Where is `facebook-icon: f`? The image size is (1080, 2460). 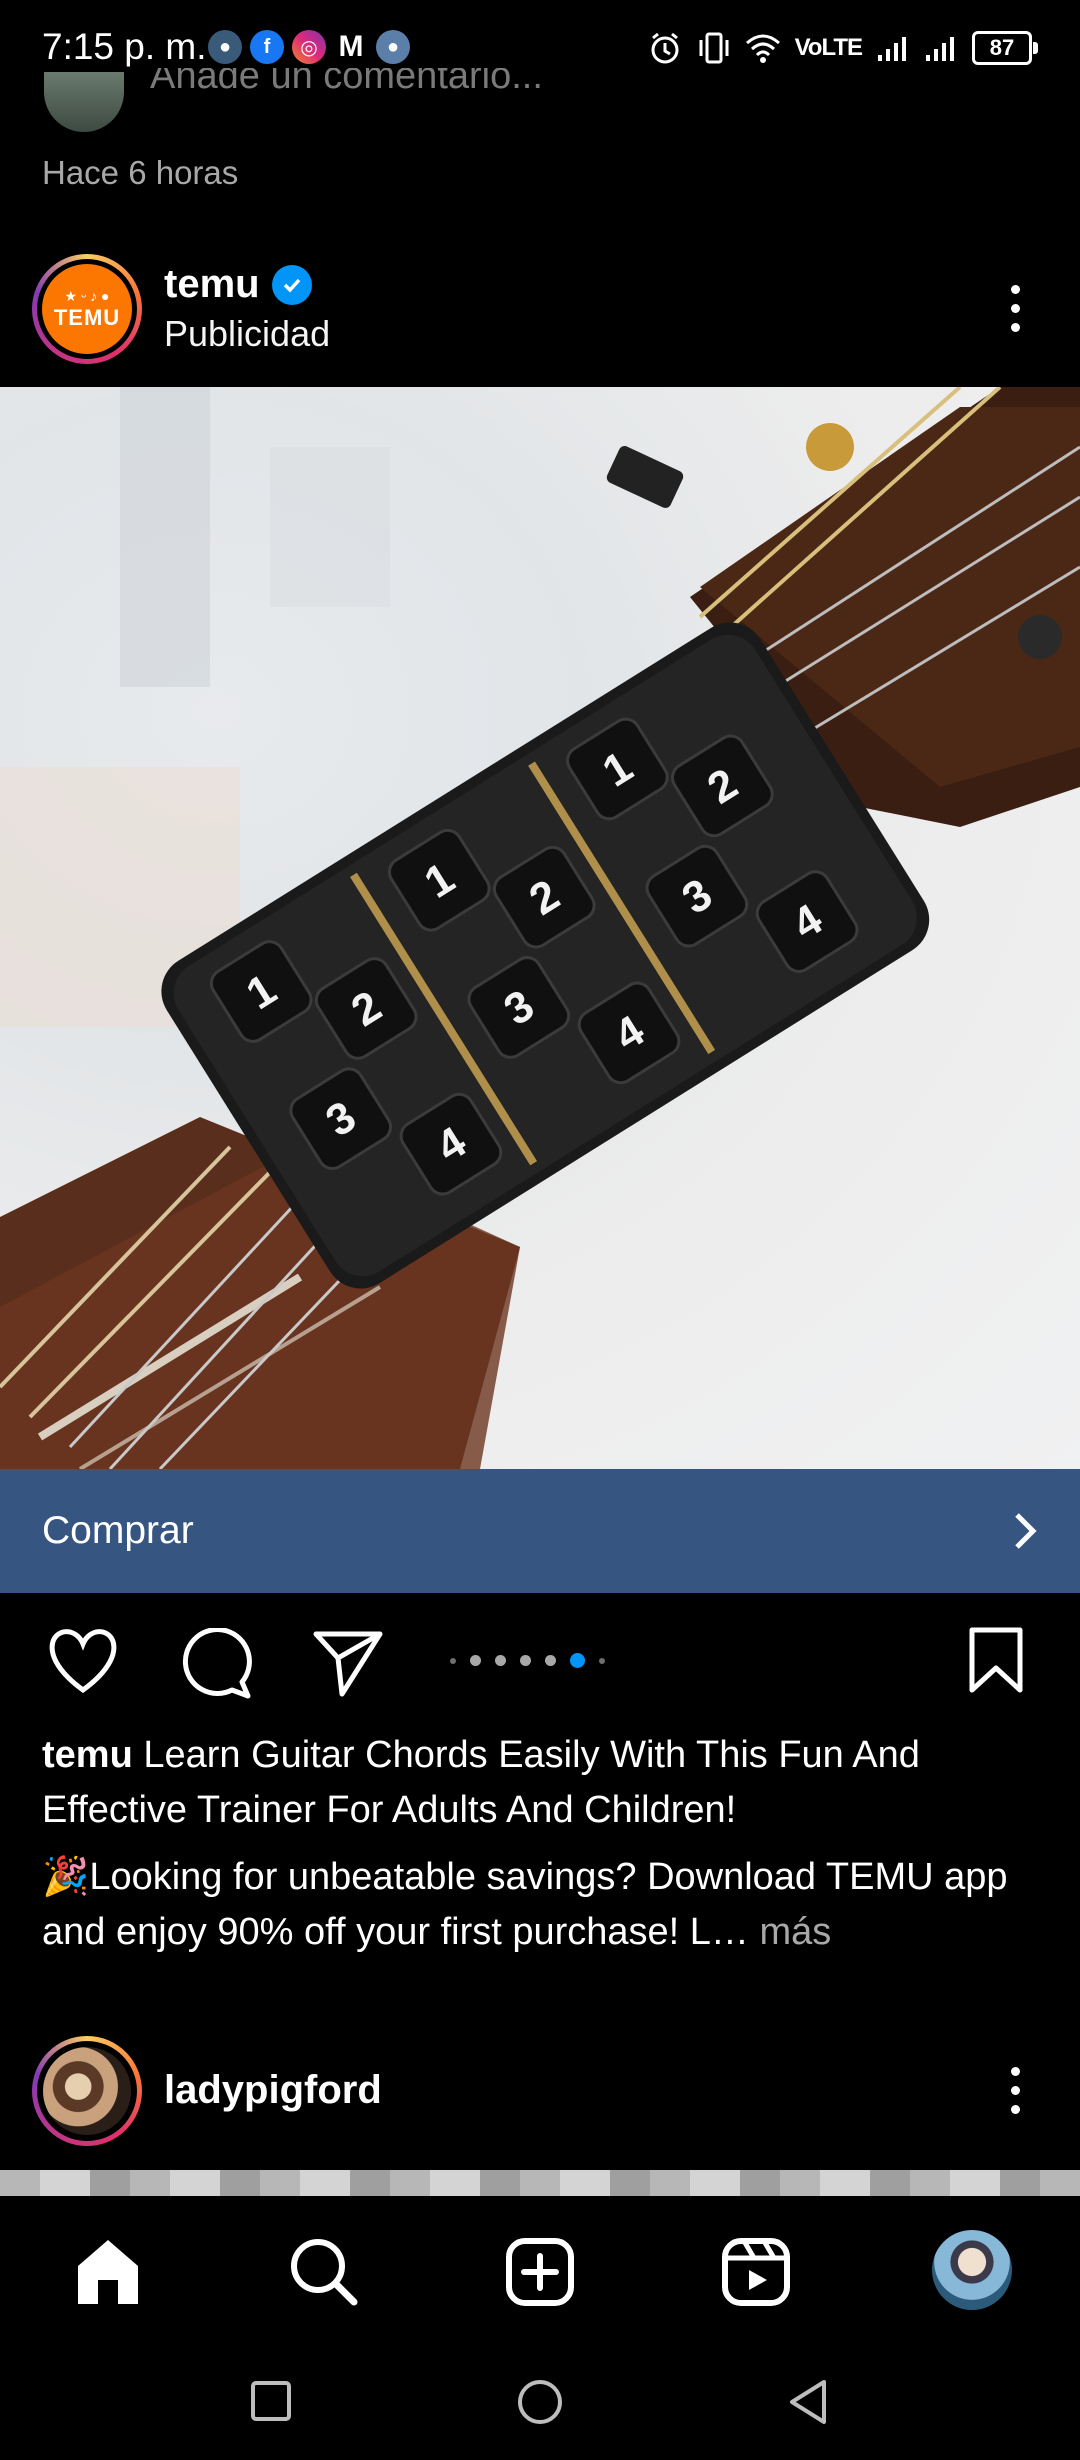
facebook-icon: f is located at coordinates (267, 47).